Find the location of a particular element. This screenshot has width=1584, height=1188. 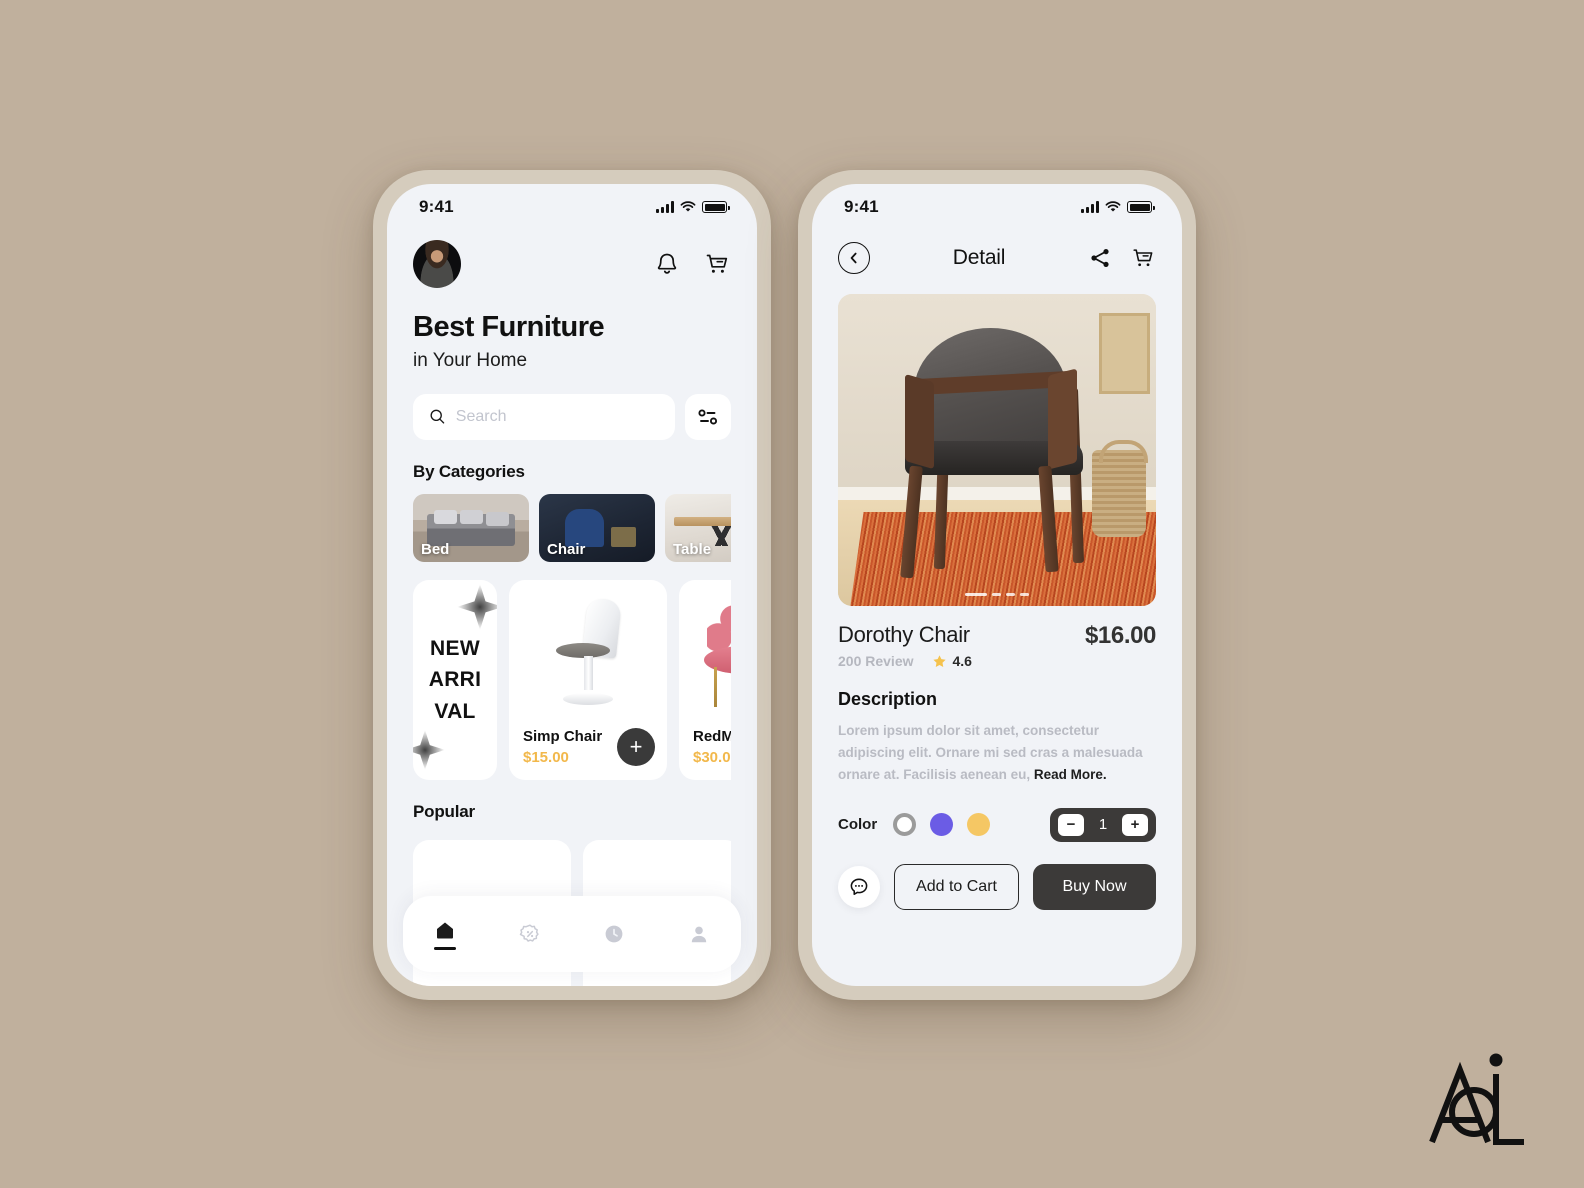

product-card-redmo-chair: RedMO Chair $30.00 is located at coordinates (705, 679).